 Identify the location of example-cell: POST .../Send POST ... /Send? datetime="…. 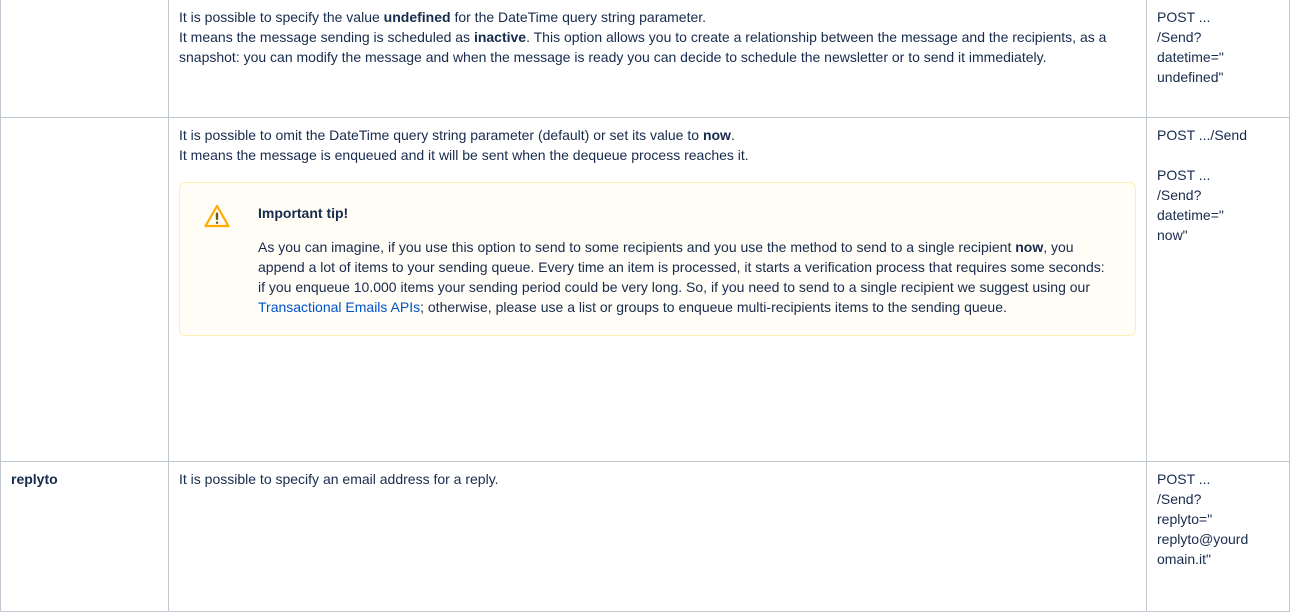
(1218, 289).